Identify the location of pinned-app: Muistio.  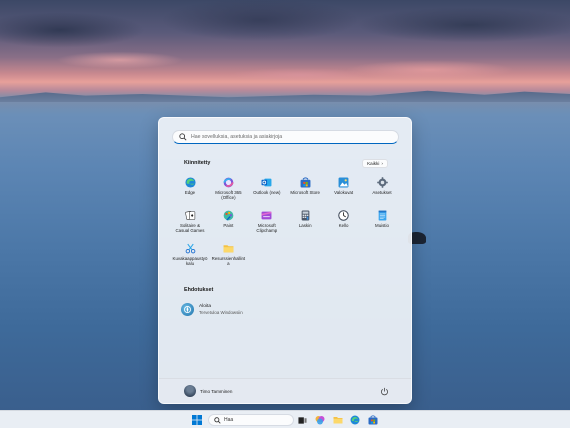
(382, 226).